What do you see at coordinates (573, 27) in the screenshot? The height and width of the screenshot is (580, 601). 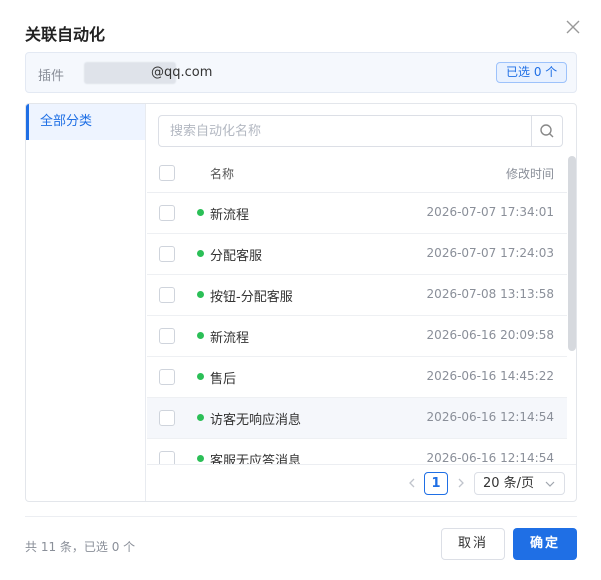 I see `close-icon` at bounding box center [573, 27].